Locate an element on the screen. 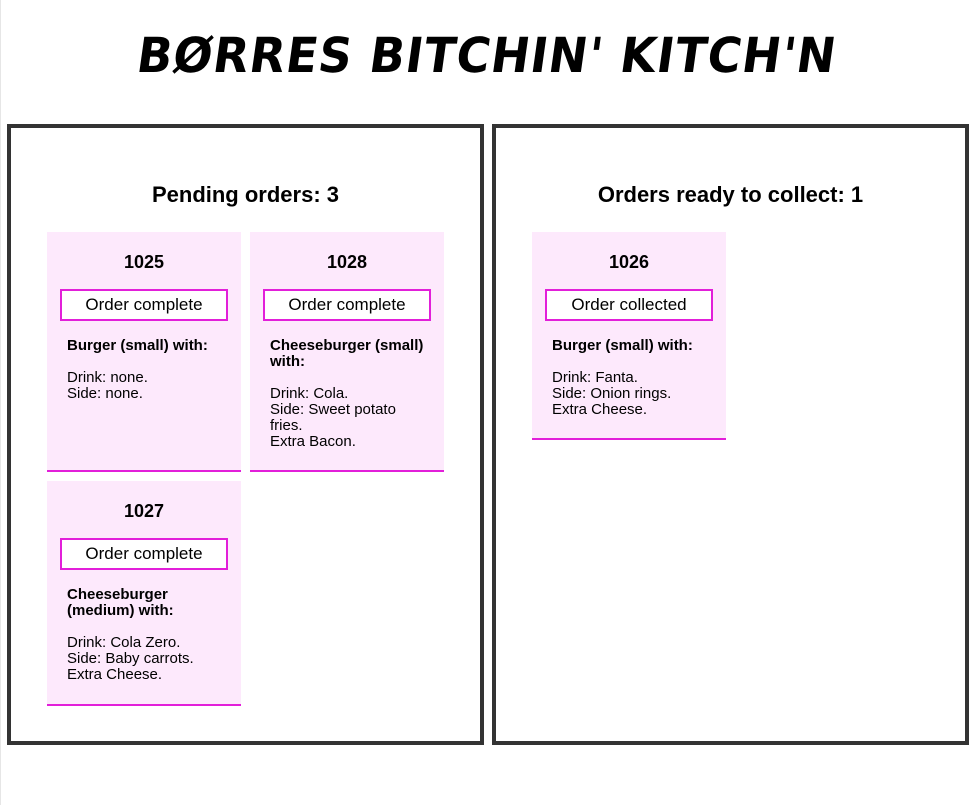  order-number: 1028 is located at coordinates (347, 262).